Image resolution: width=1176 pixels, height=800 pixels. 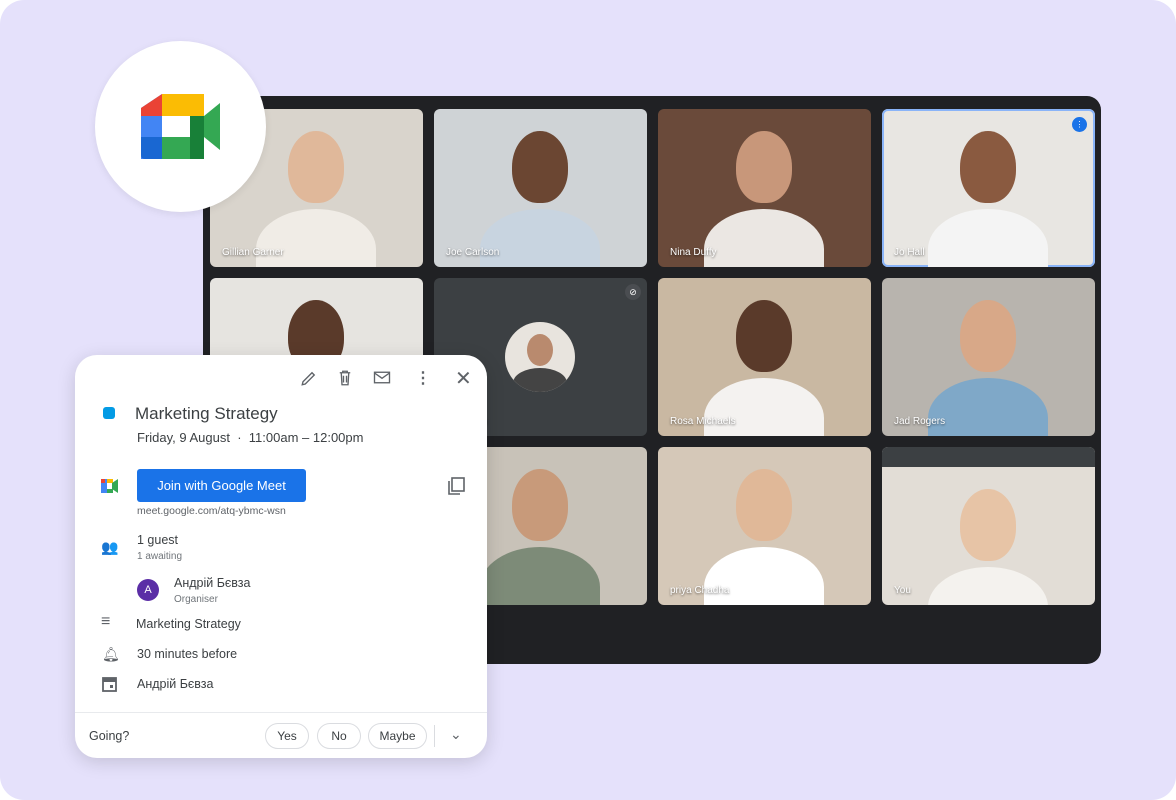 What do you see at coordinates (382, 377) in the screenshot?
I see `email-icon` at bounding box center [382, 377].